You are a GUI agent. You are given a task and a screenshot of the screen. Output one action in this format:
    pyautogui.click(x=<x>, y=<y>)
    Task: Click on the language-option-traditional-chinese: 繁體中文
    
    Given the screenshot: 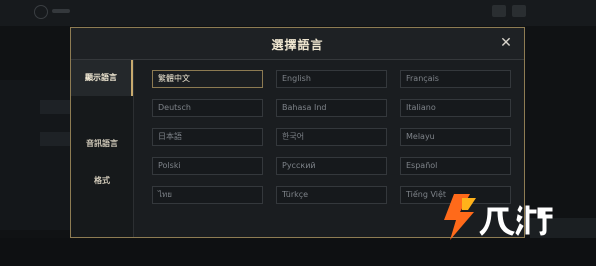 What is the action you would take?
    pyautogui.click(x=207, y=79)
    